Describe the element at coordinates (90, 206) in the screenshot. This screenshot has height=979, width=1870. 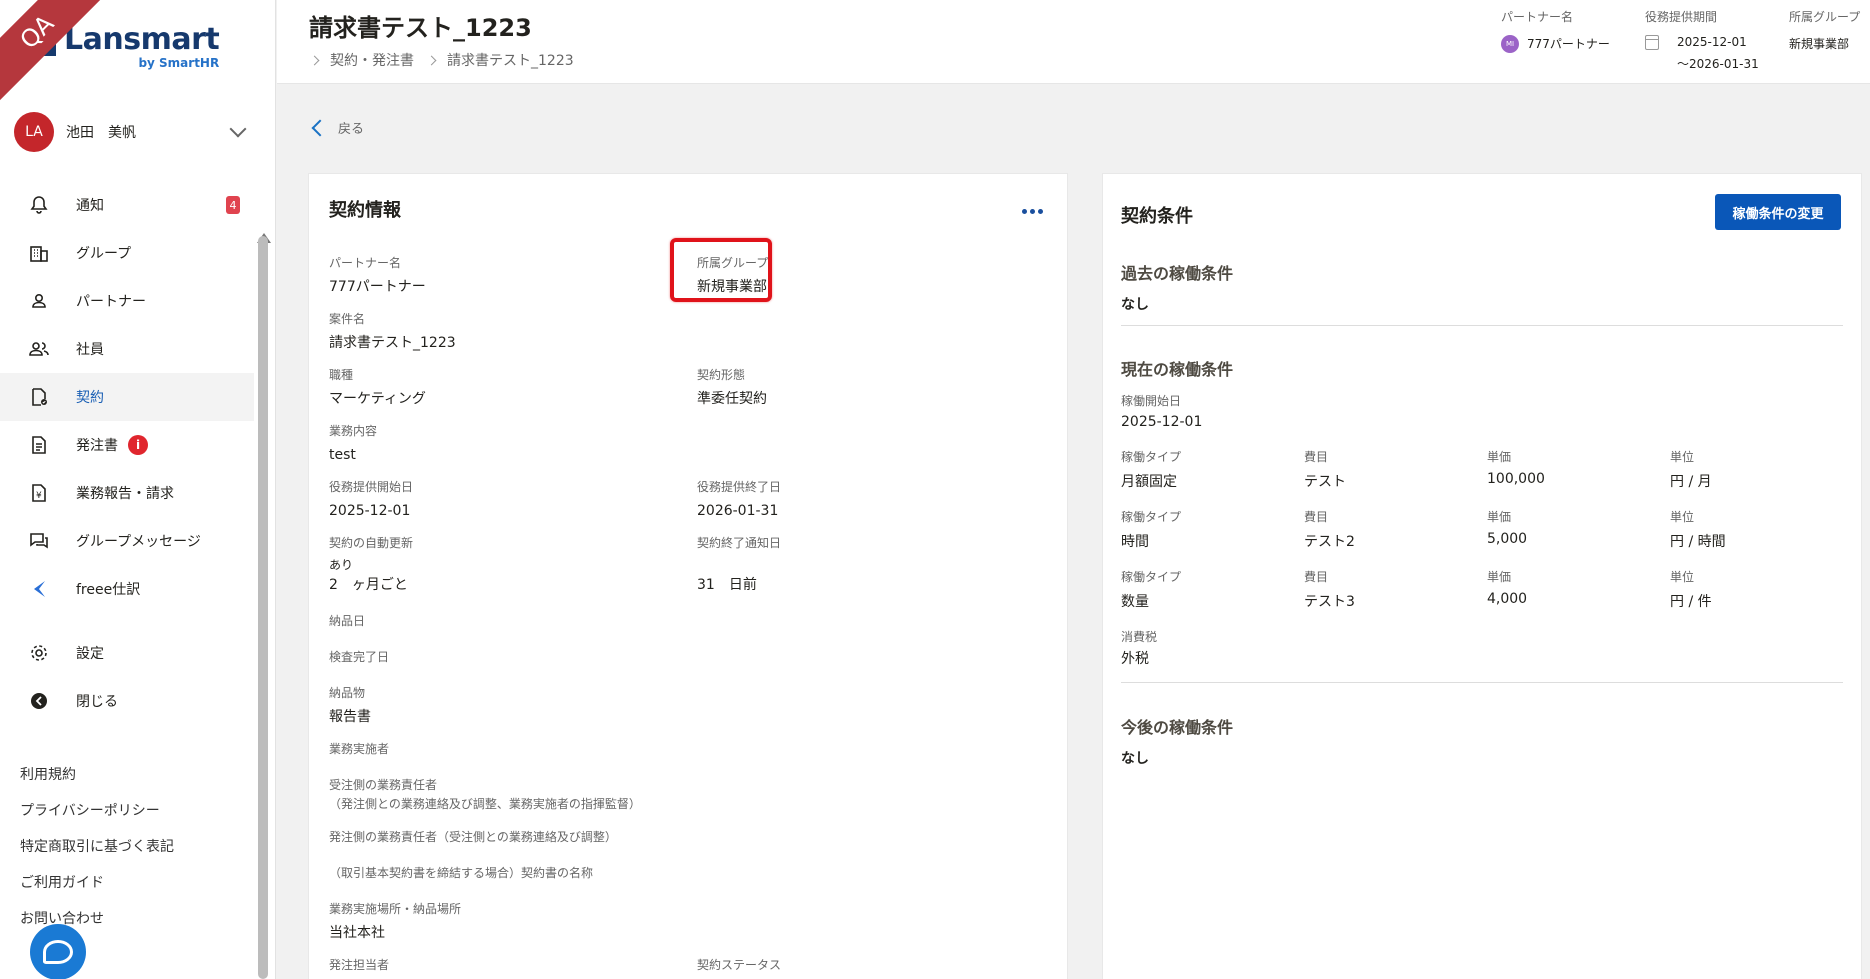
I see `sidebar-item-label: 通知` at that location.